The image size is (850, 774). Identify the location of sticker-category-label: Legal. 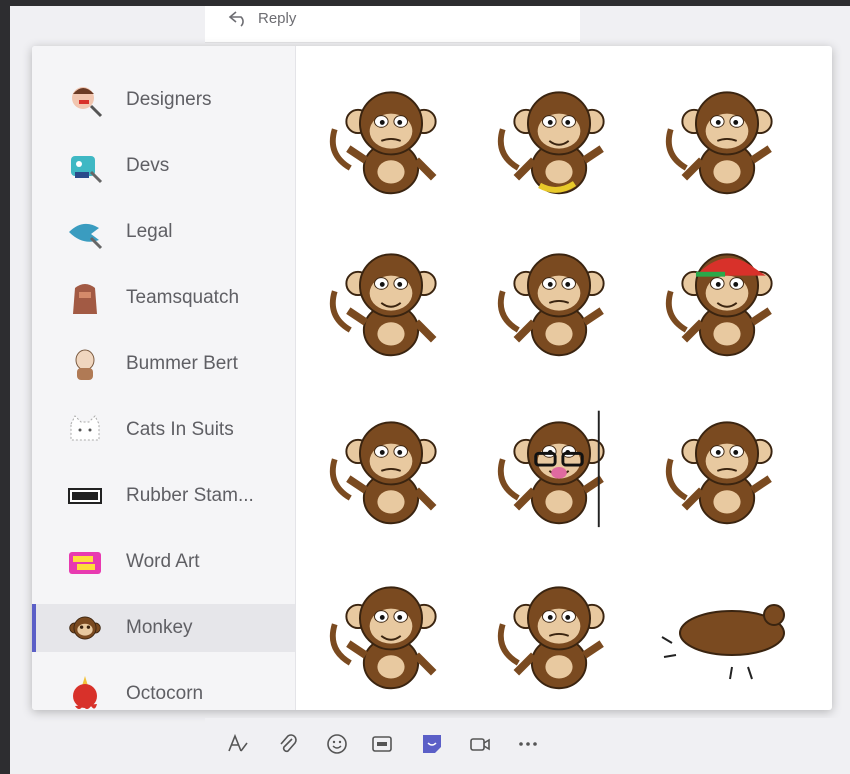
(149, 231).